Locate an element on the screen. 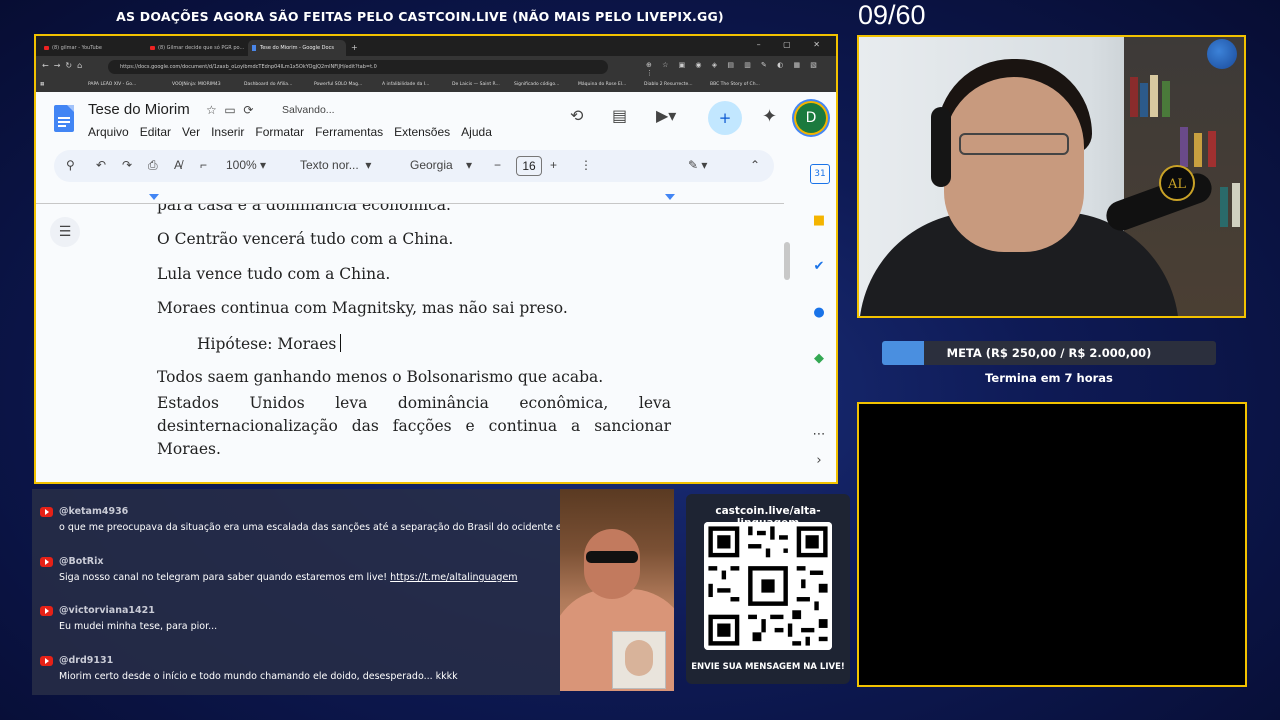 This screenshot has height=720, width=1280. redo-icon: ↷ is located at coordinates (127, 165).